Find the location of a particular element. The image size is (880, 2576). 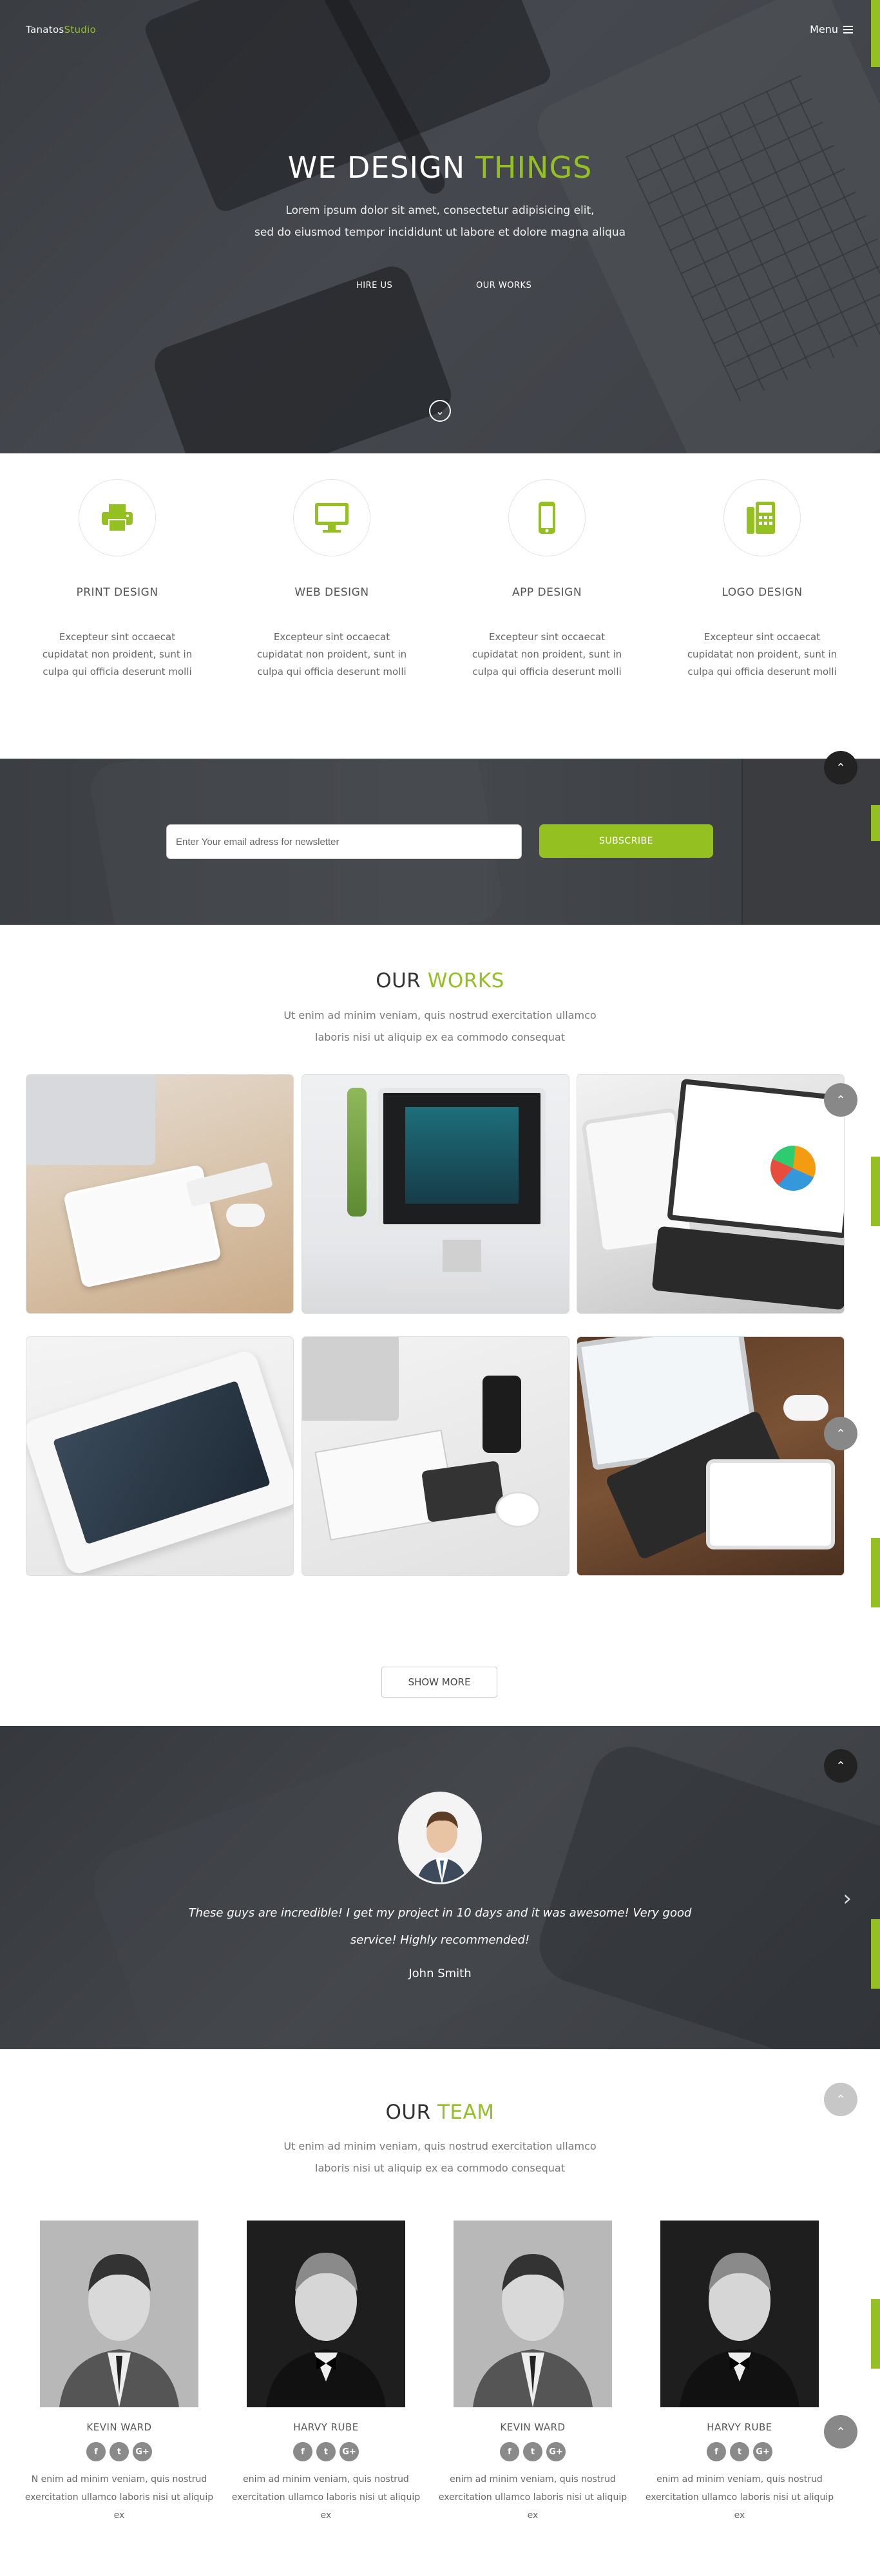

newsletter-email-input is located at coordinates (344, 842).